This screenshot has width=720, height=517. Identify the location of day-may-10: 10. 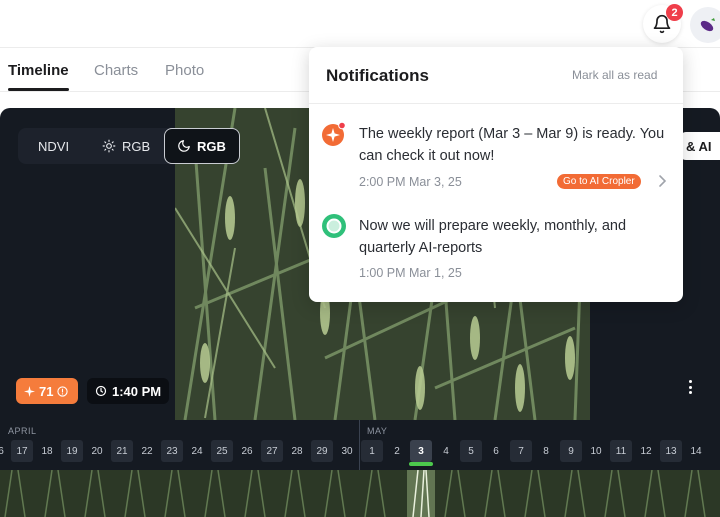
(596, 451).